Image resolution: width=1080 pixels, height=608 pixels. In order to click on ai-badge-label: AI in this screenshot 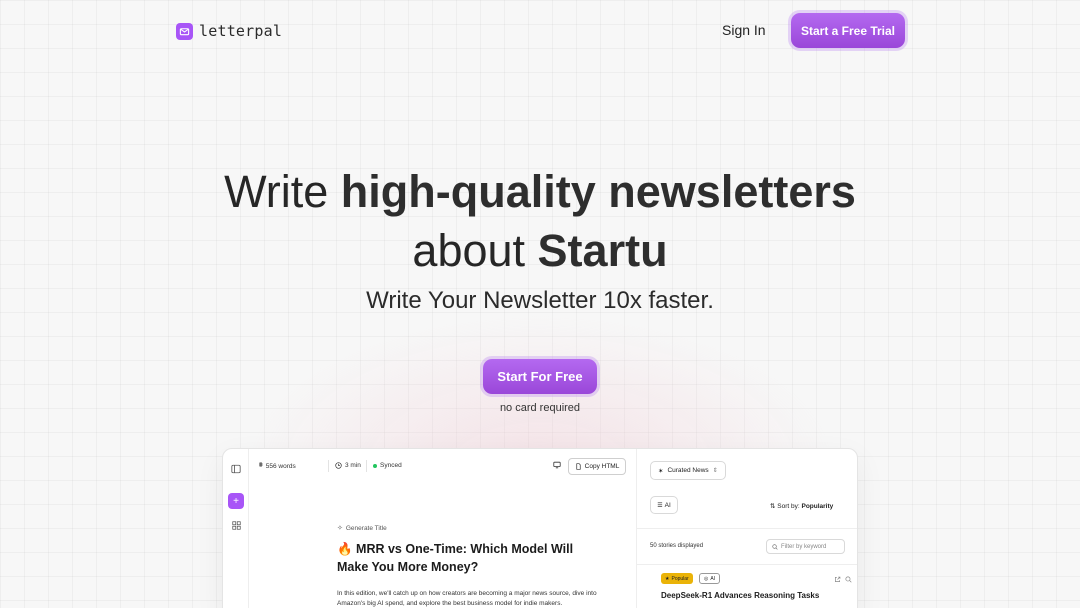, I will do `click(713, 578)`.